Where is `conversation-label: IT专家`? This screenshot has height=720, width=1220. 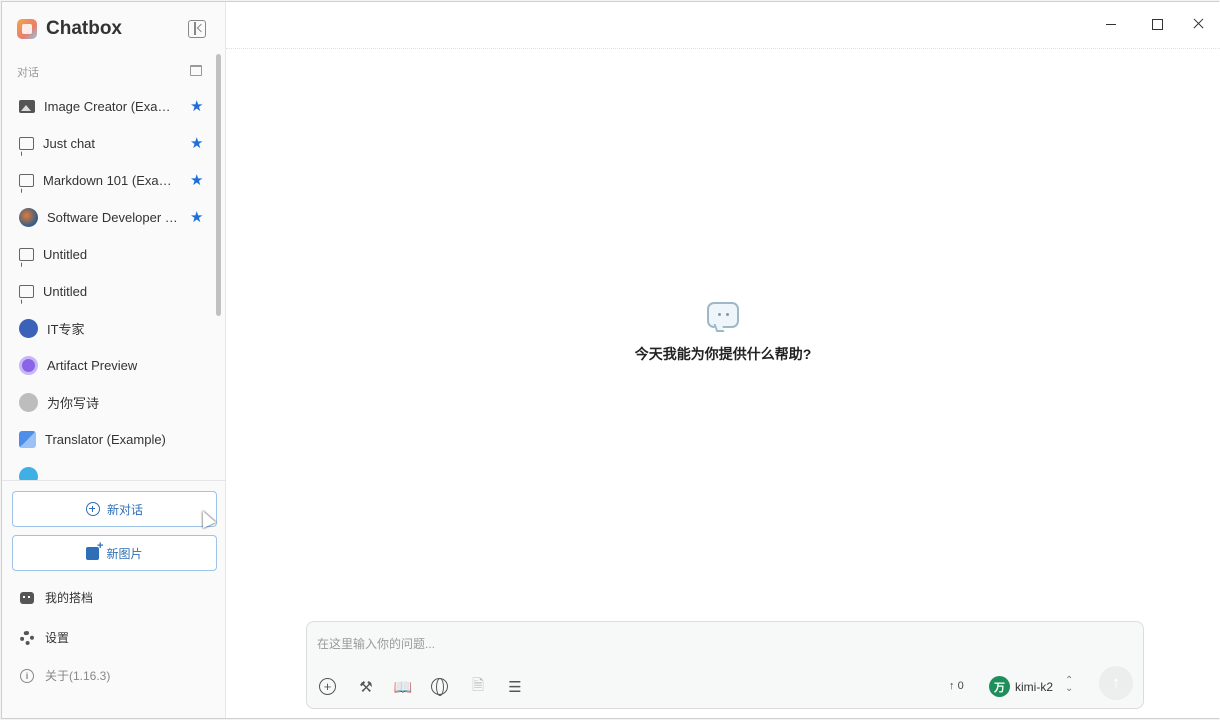 conversation-label: IT专家 is located at coordinates (66, 329).